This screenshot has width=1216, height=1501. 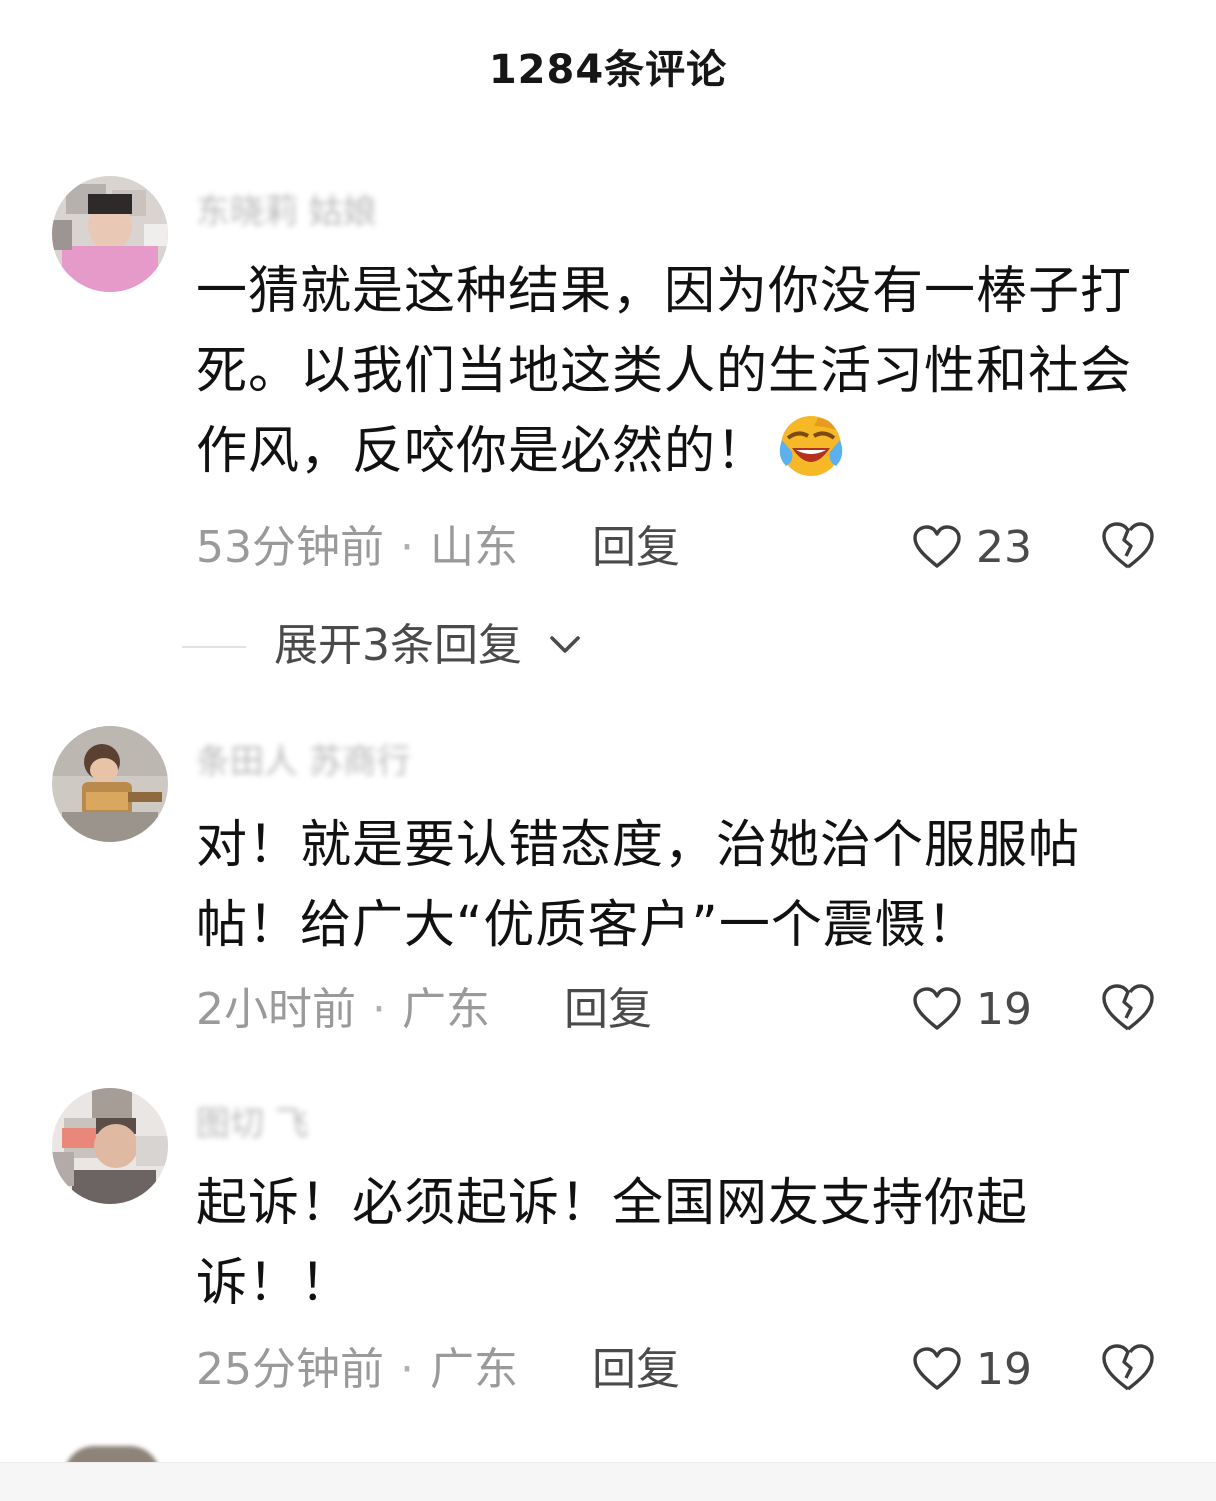 I want to click on comment-text: 对！就是要认错态度，治她治个服服帖帖！给广大“优质客户”一个震慑！, so click(x=676, y=886).